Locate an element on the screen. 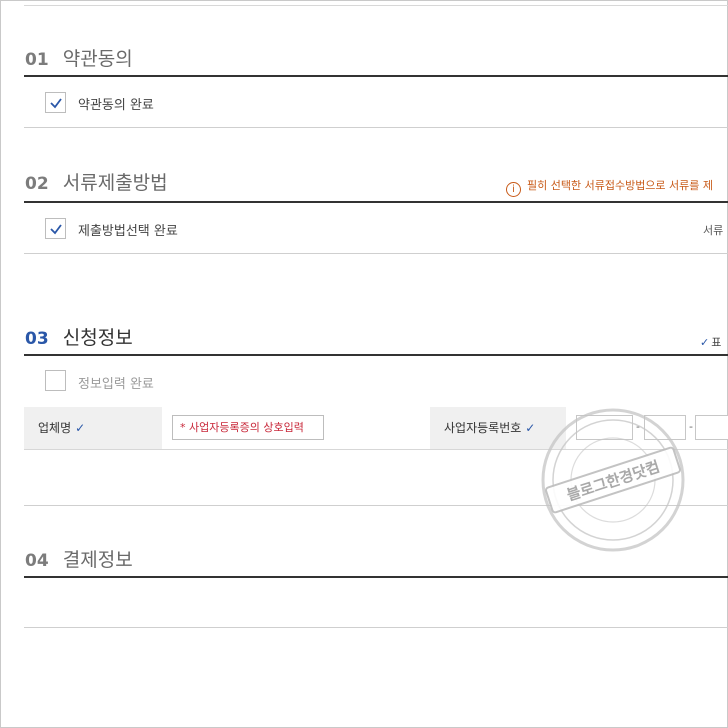 Image resolution: width=728 pixels, height=728 pixels. submission-complete-checkbox is located at coordinates (55, 228).